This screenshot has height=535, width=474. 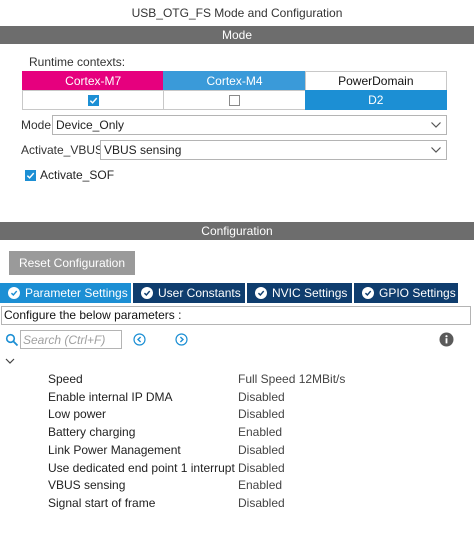 I want to click on activate-vbus-label: Activate_VBUS, so click(x=62, y=150).